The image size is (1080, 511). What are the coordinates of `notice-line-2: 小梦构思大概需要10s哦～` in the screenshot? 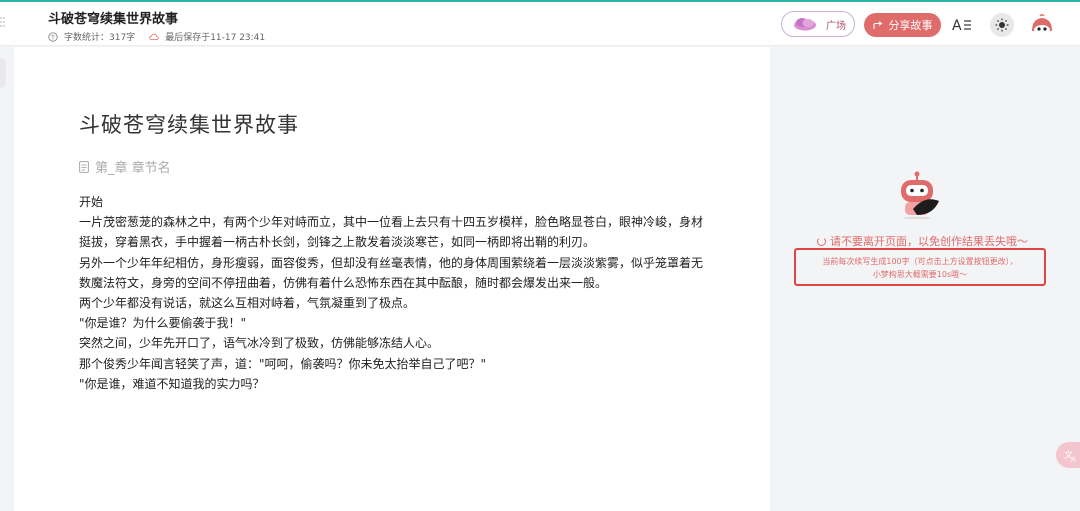 It's located at (920, 274).